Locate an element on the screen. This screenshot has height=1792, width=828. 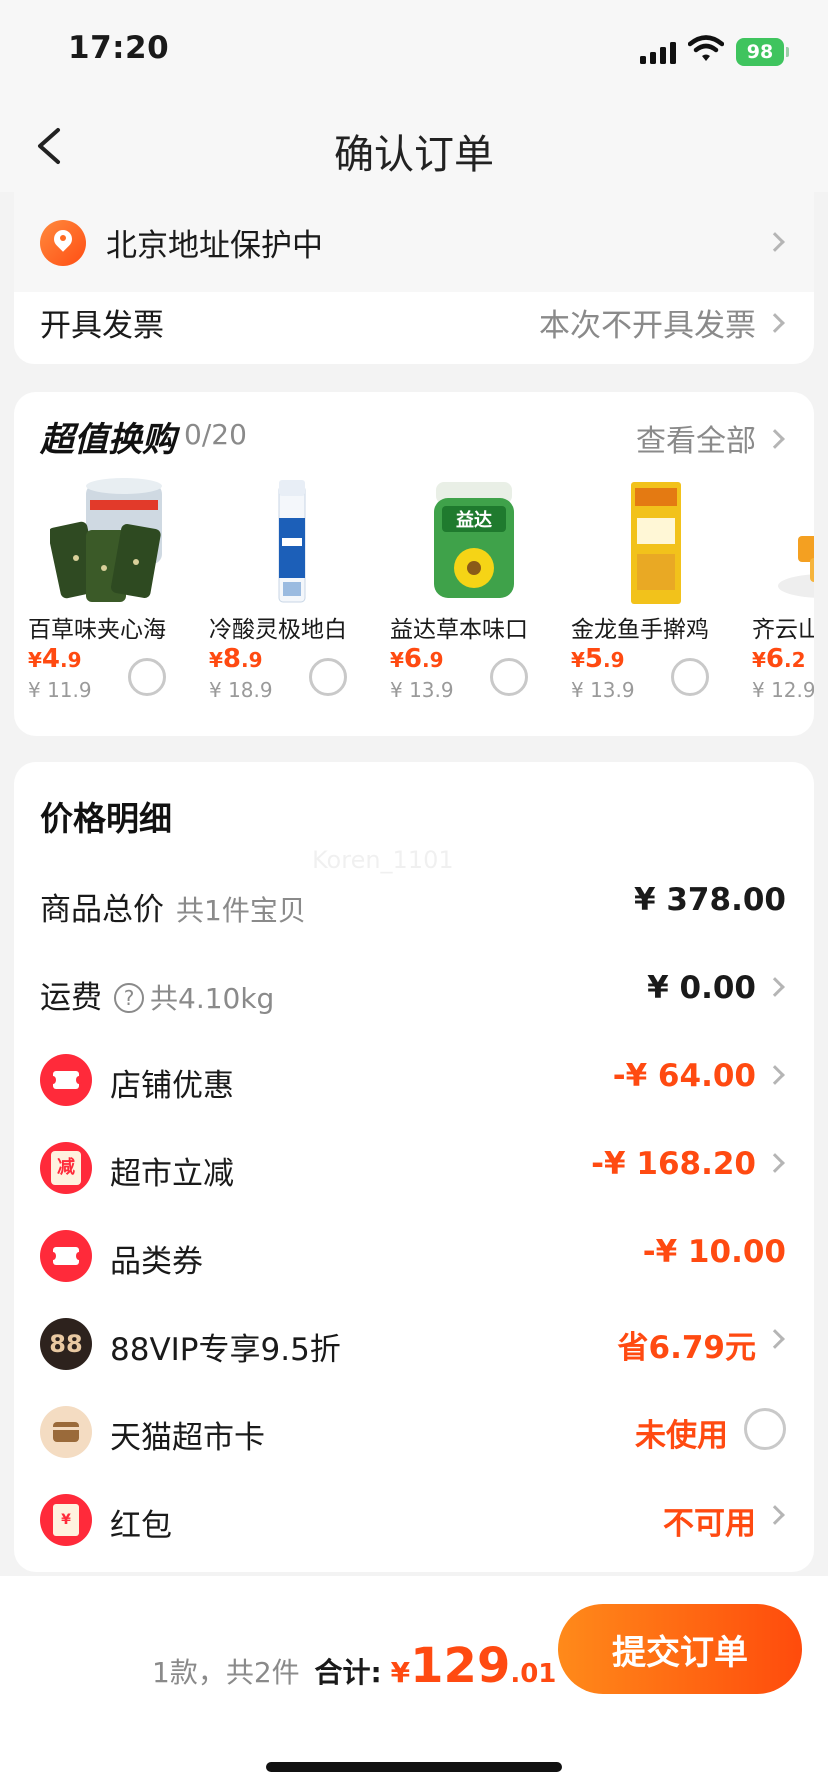
status-bar: 17:20 98 is located at coordinates (414, 50).